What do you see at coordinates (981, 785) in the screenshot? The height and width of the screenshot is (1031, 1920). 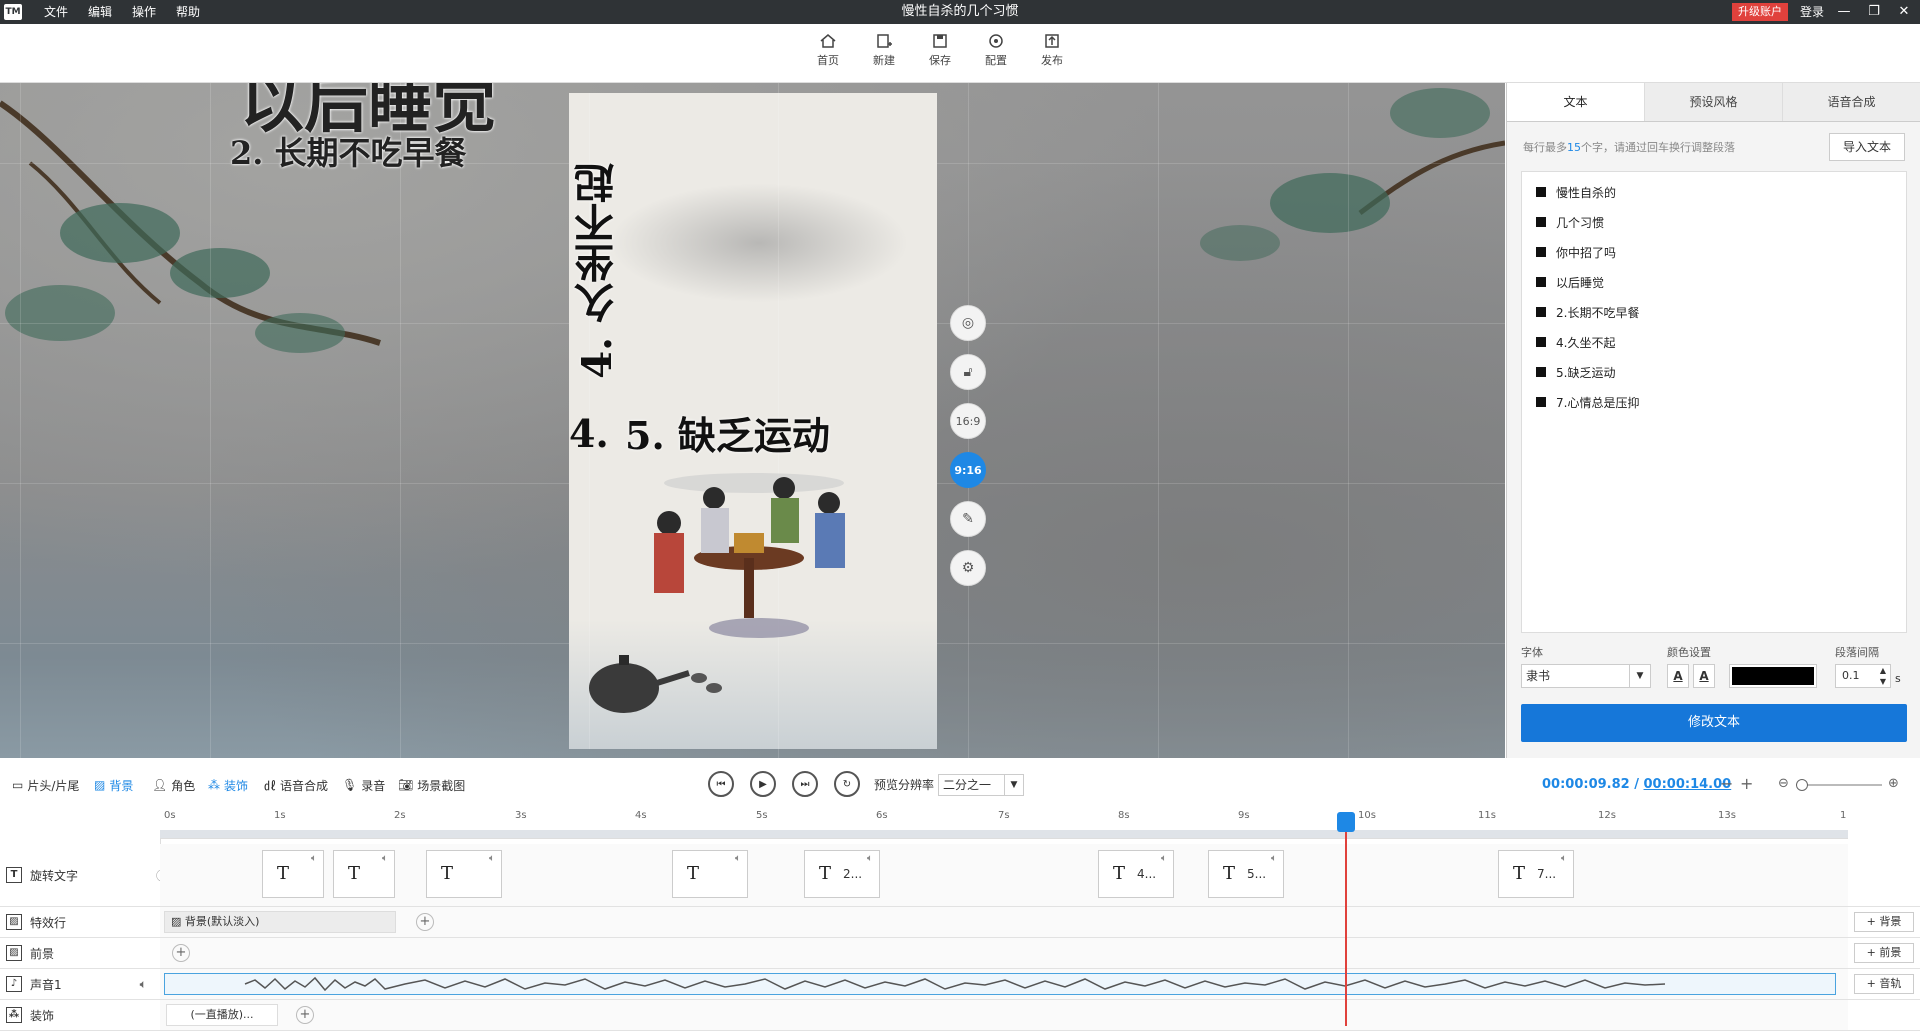 I see `resolution-select: 二分之一 ▼` at bounding box center [981, 785].